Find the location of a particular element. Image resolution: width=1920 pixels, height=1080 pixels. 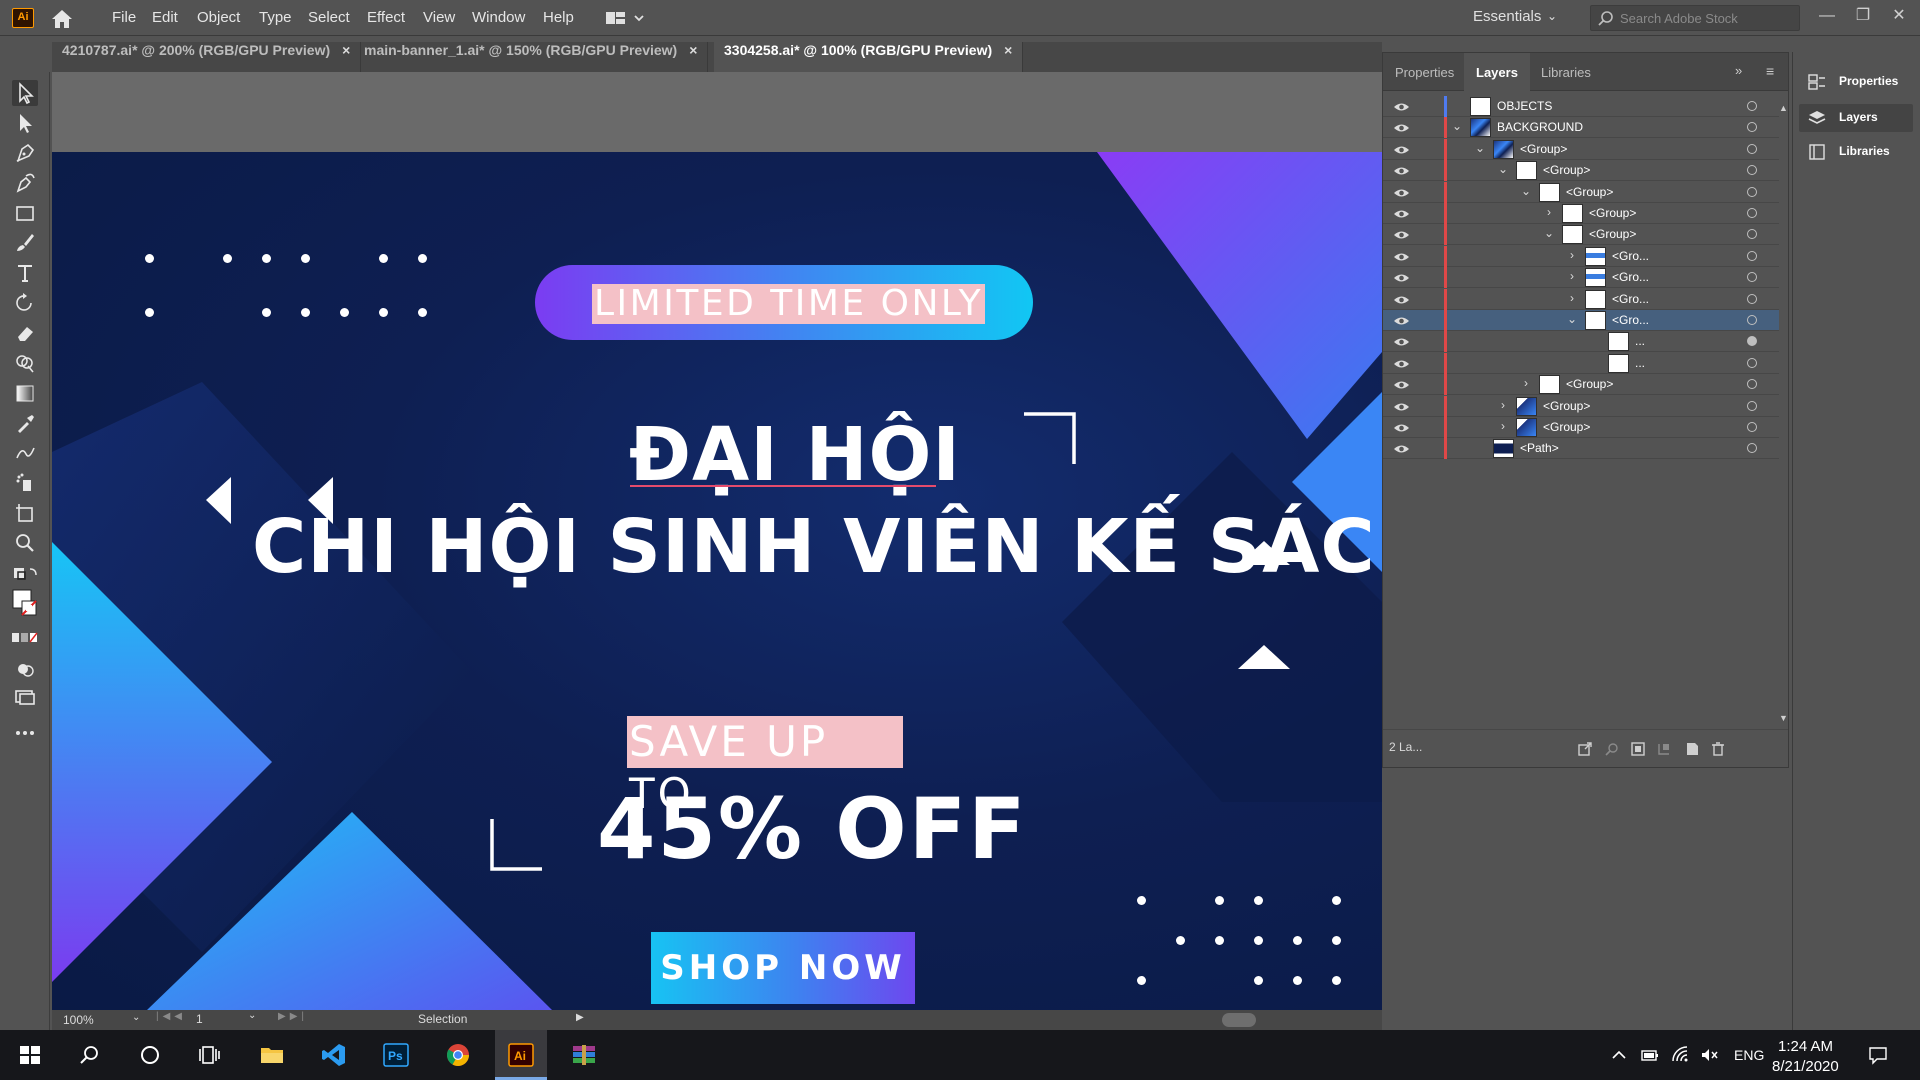

tab-layers: Layers is located at coordinates (1497, 72).